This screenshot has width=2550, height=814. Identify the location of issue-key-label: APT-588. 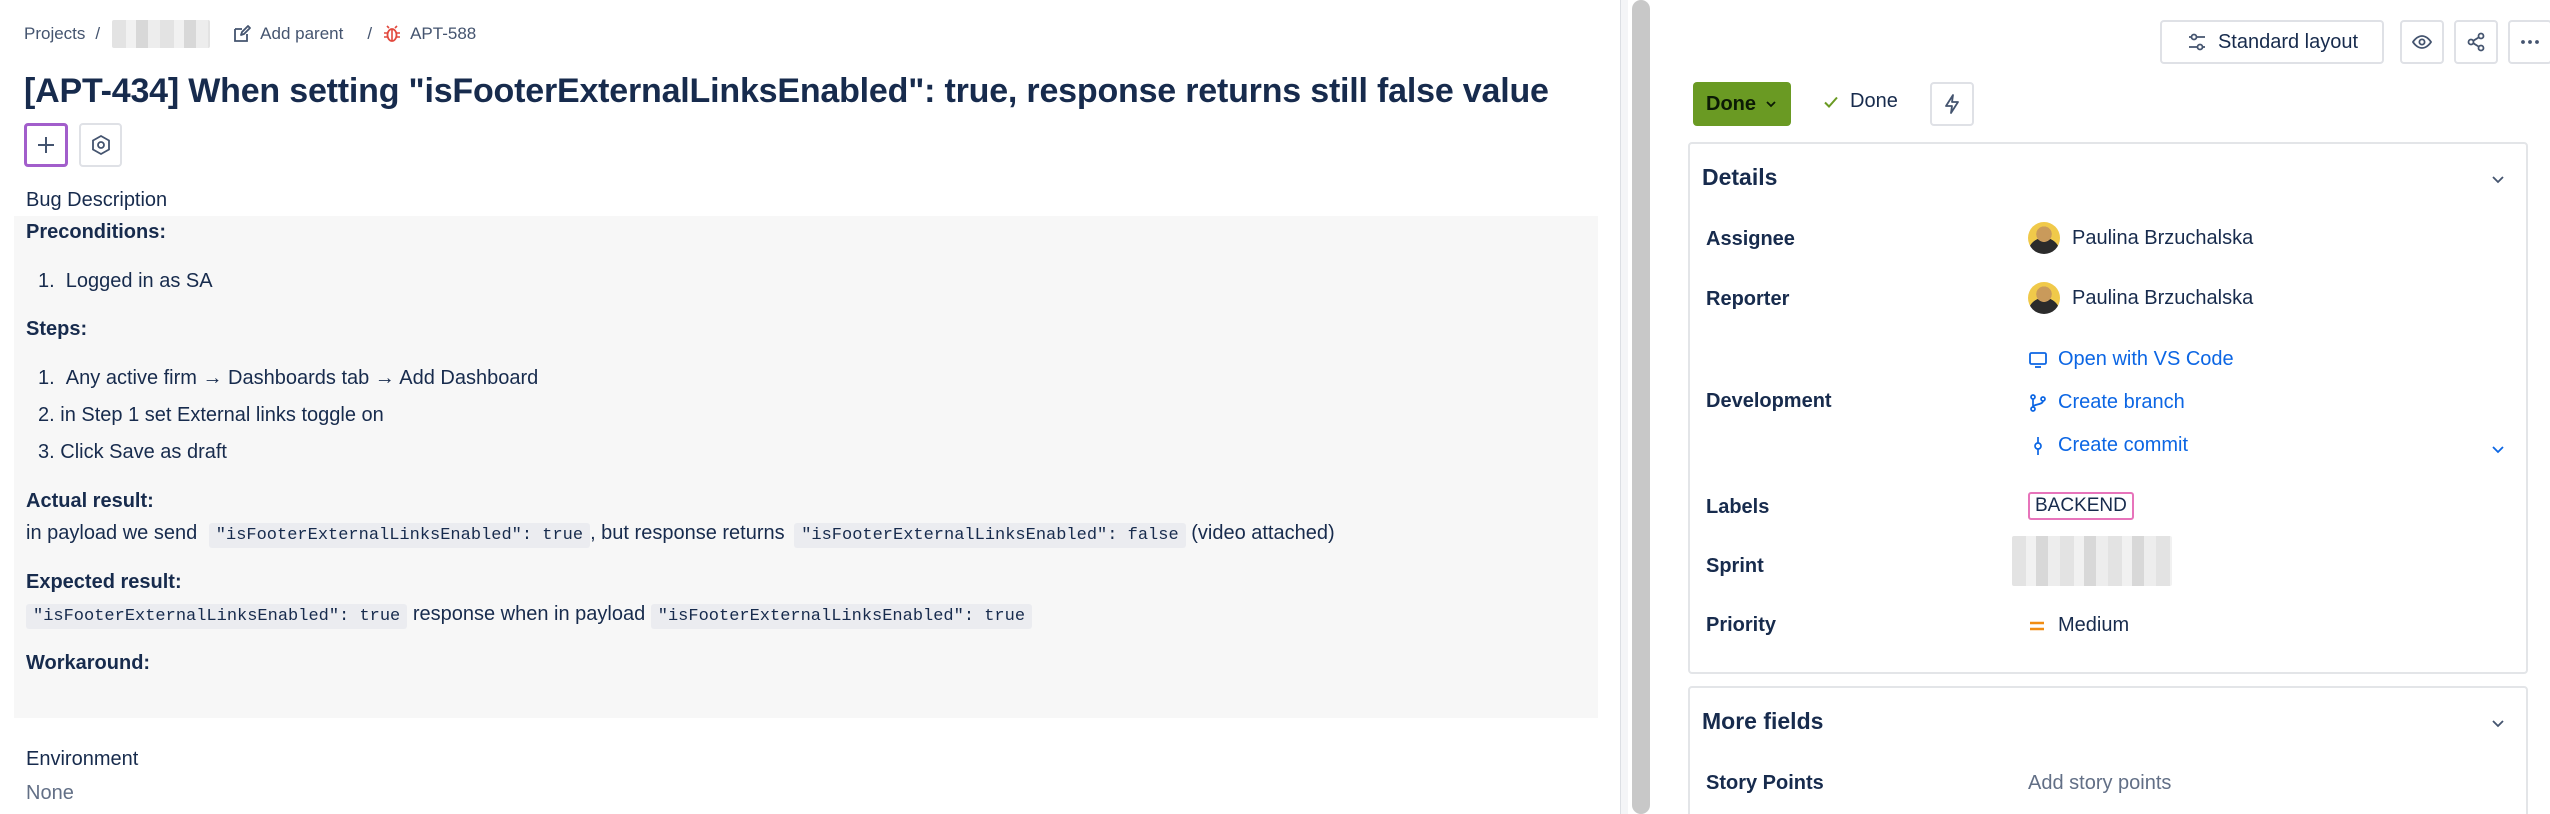
(443, 33).